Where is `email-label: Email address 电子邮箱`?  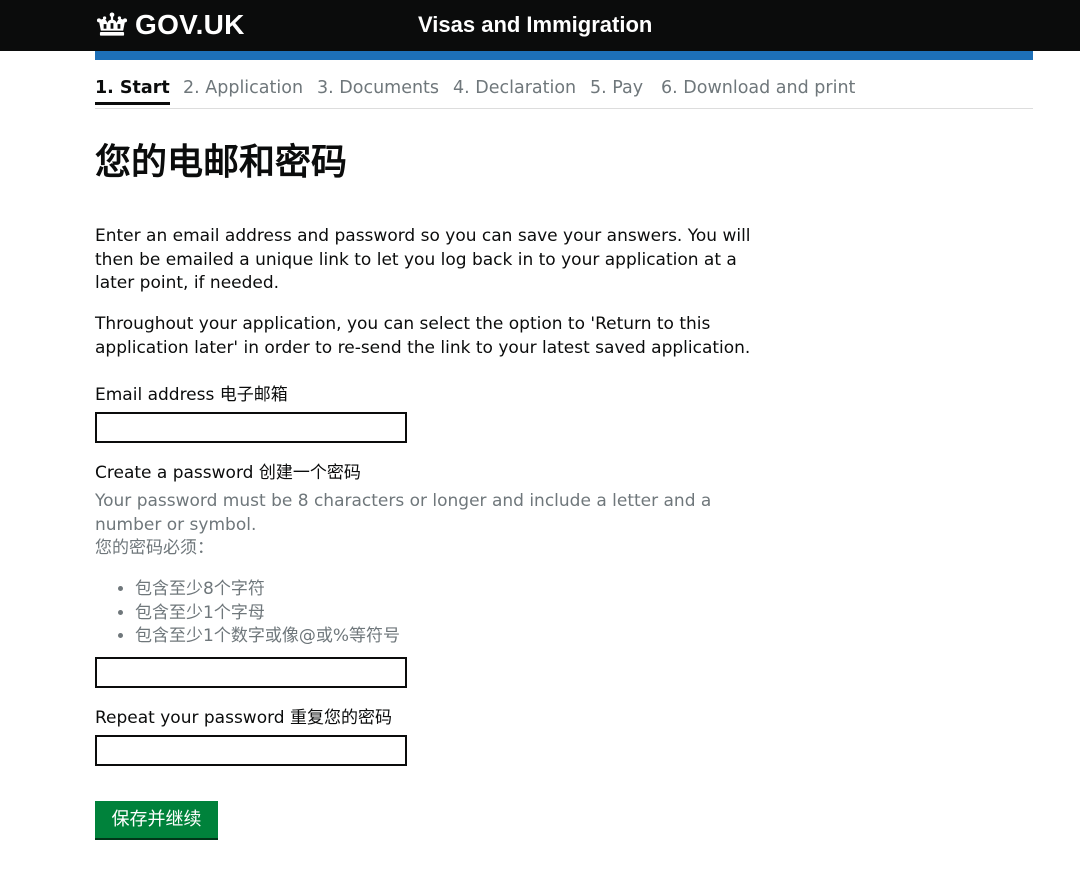 email-label: Email address 电子邮箱 is located at coordinates (191, 395).